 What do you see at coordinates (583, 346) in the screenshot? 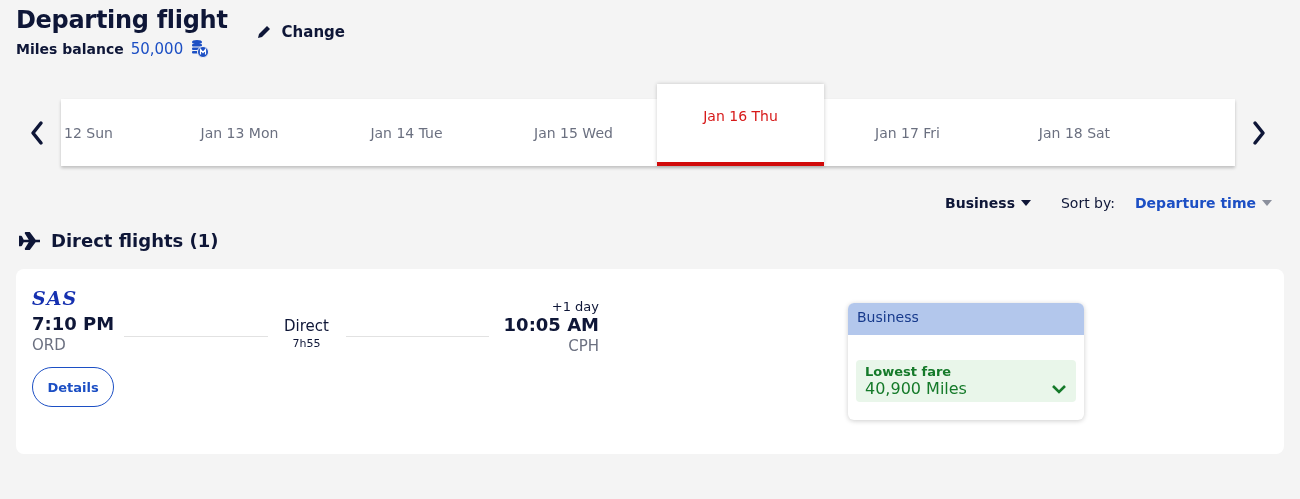
I see `arrival-airport: CPH` at bounding box center [583, 346].